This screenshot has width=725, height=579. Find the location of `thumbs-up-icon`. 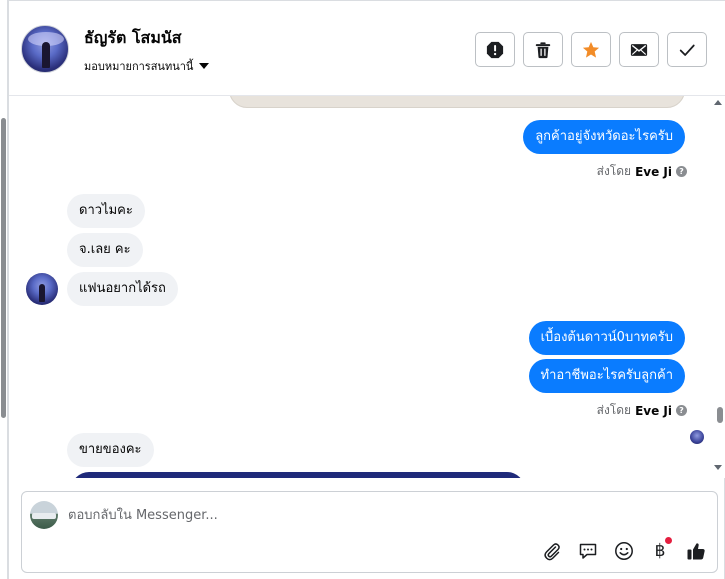

thumbs-up-icon is located at coordinates (696, 551).